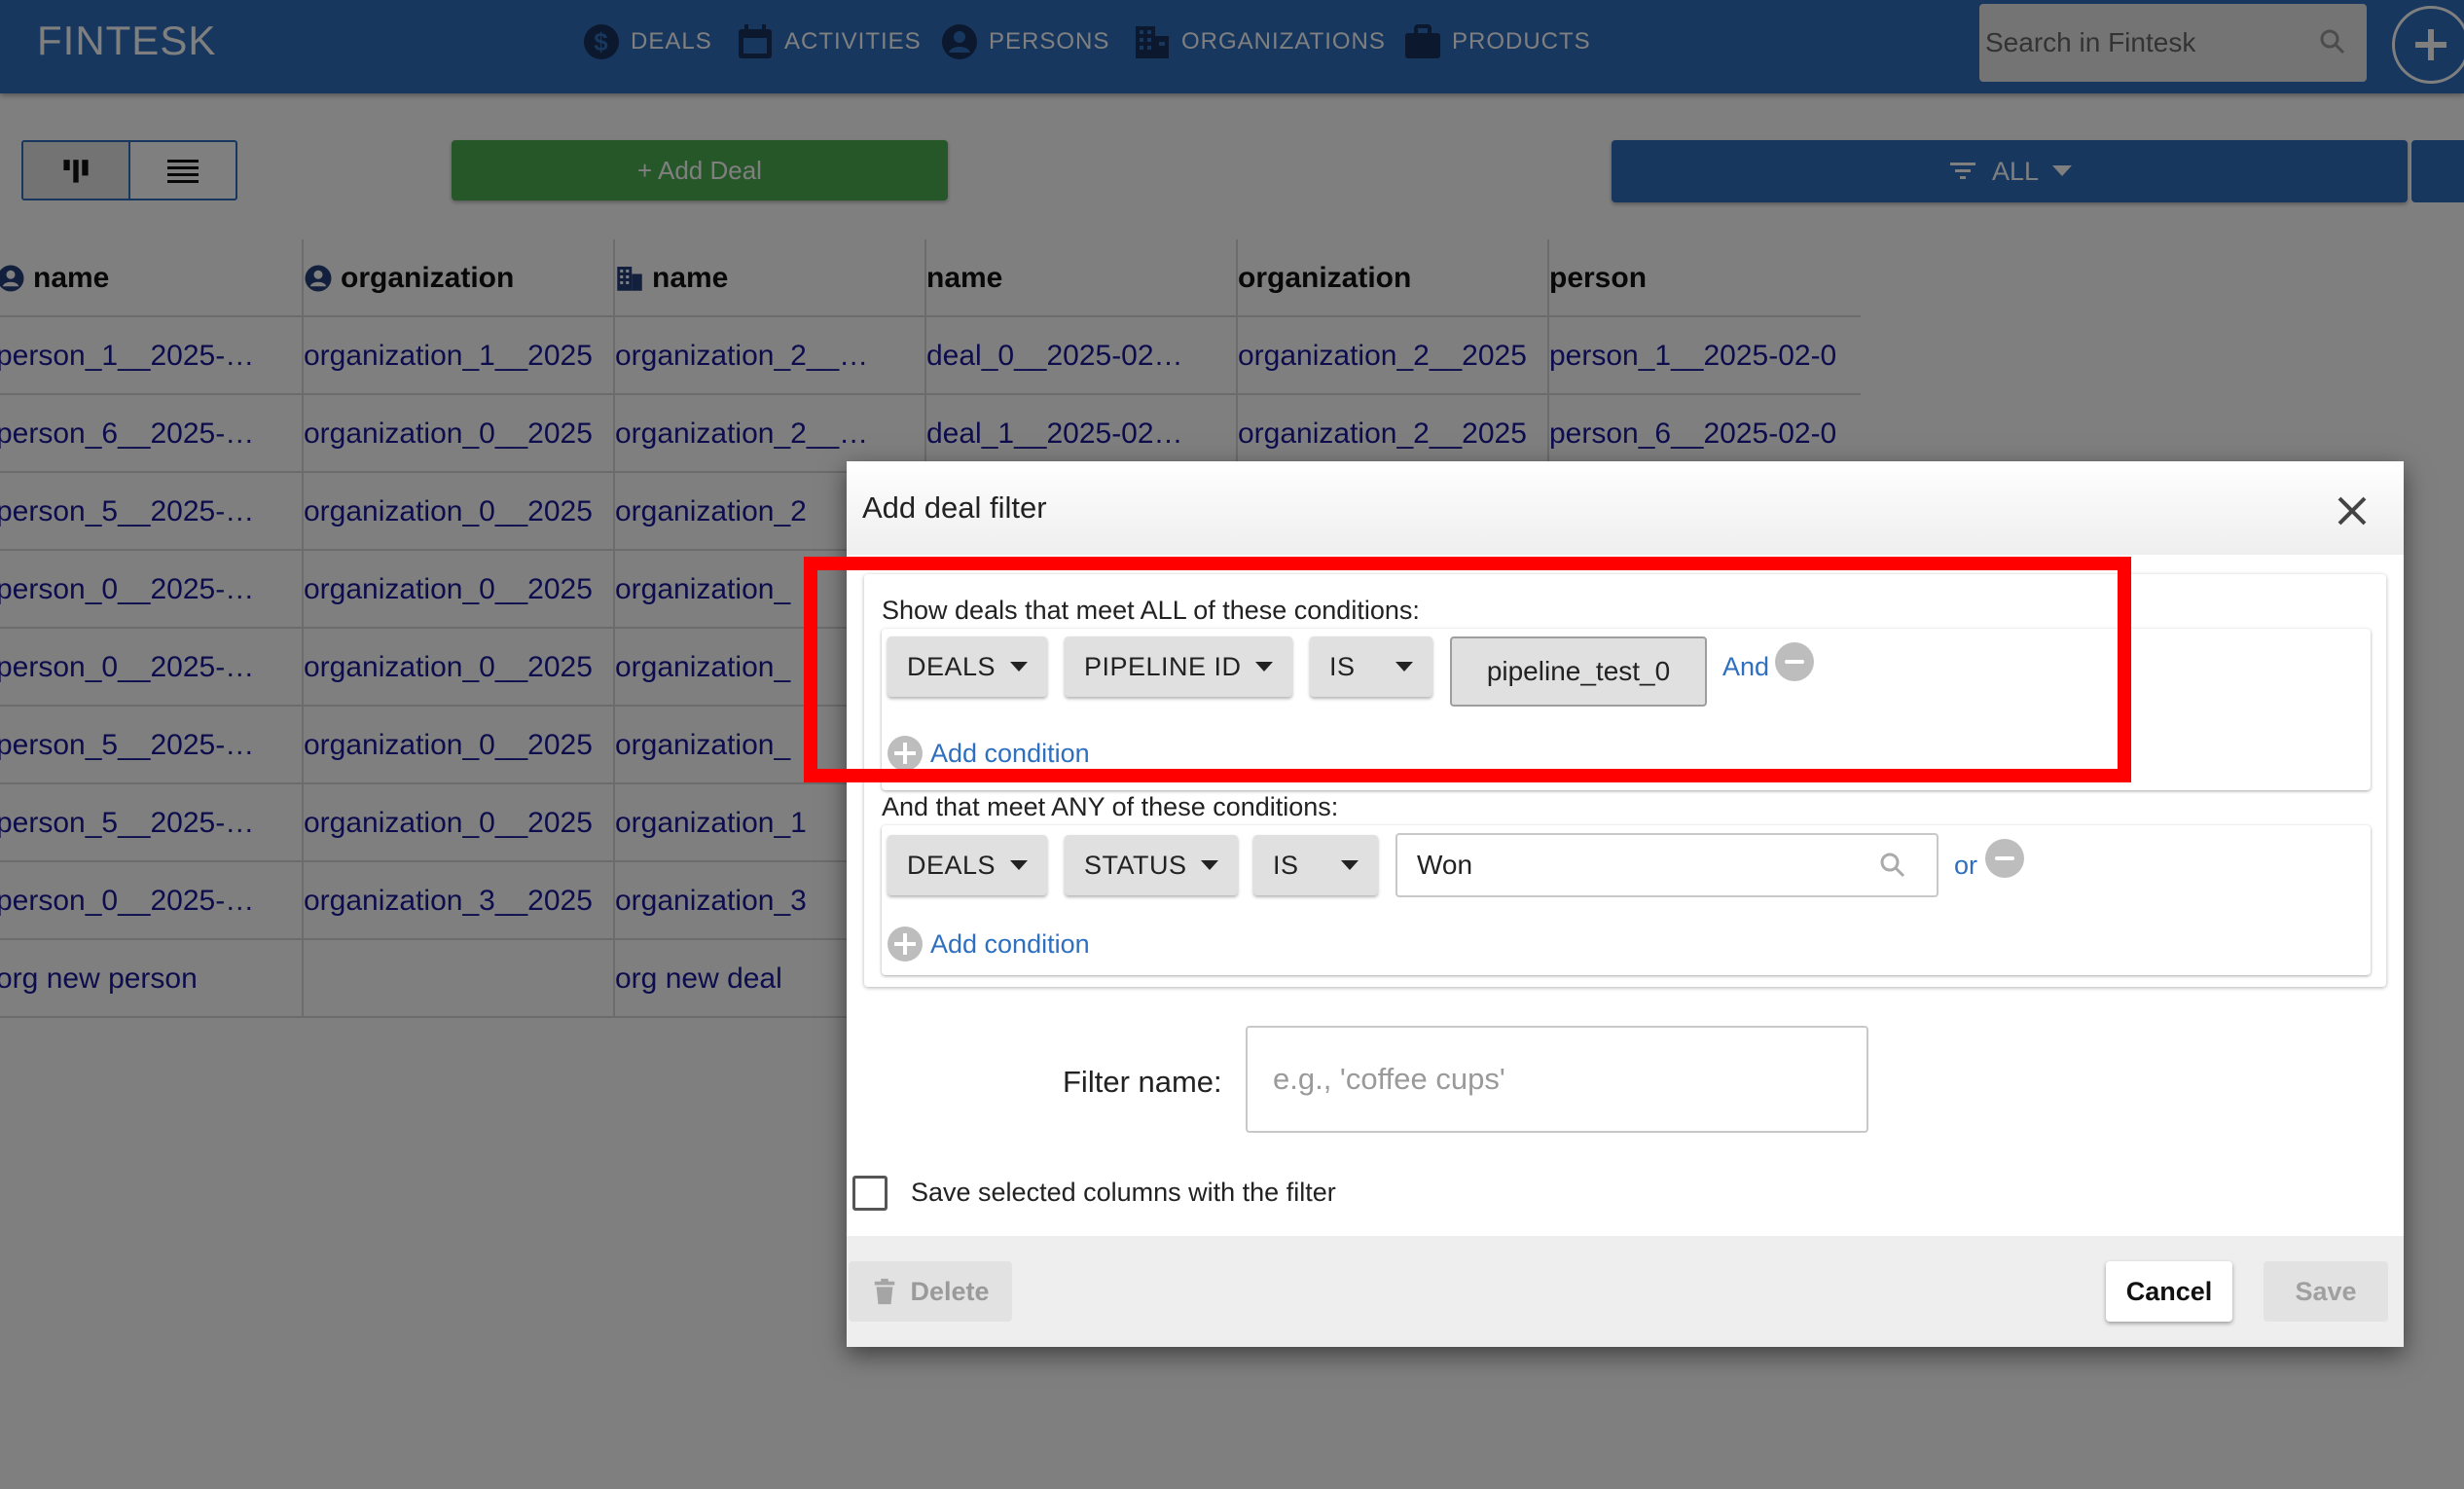 The height and width of the screenshot is (1489, 2464). What do you see at coordinates (885, 1291) in the screenshot?
I see `trash-icon` at bounding box center [885, 1291].